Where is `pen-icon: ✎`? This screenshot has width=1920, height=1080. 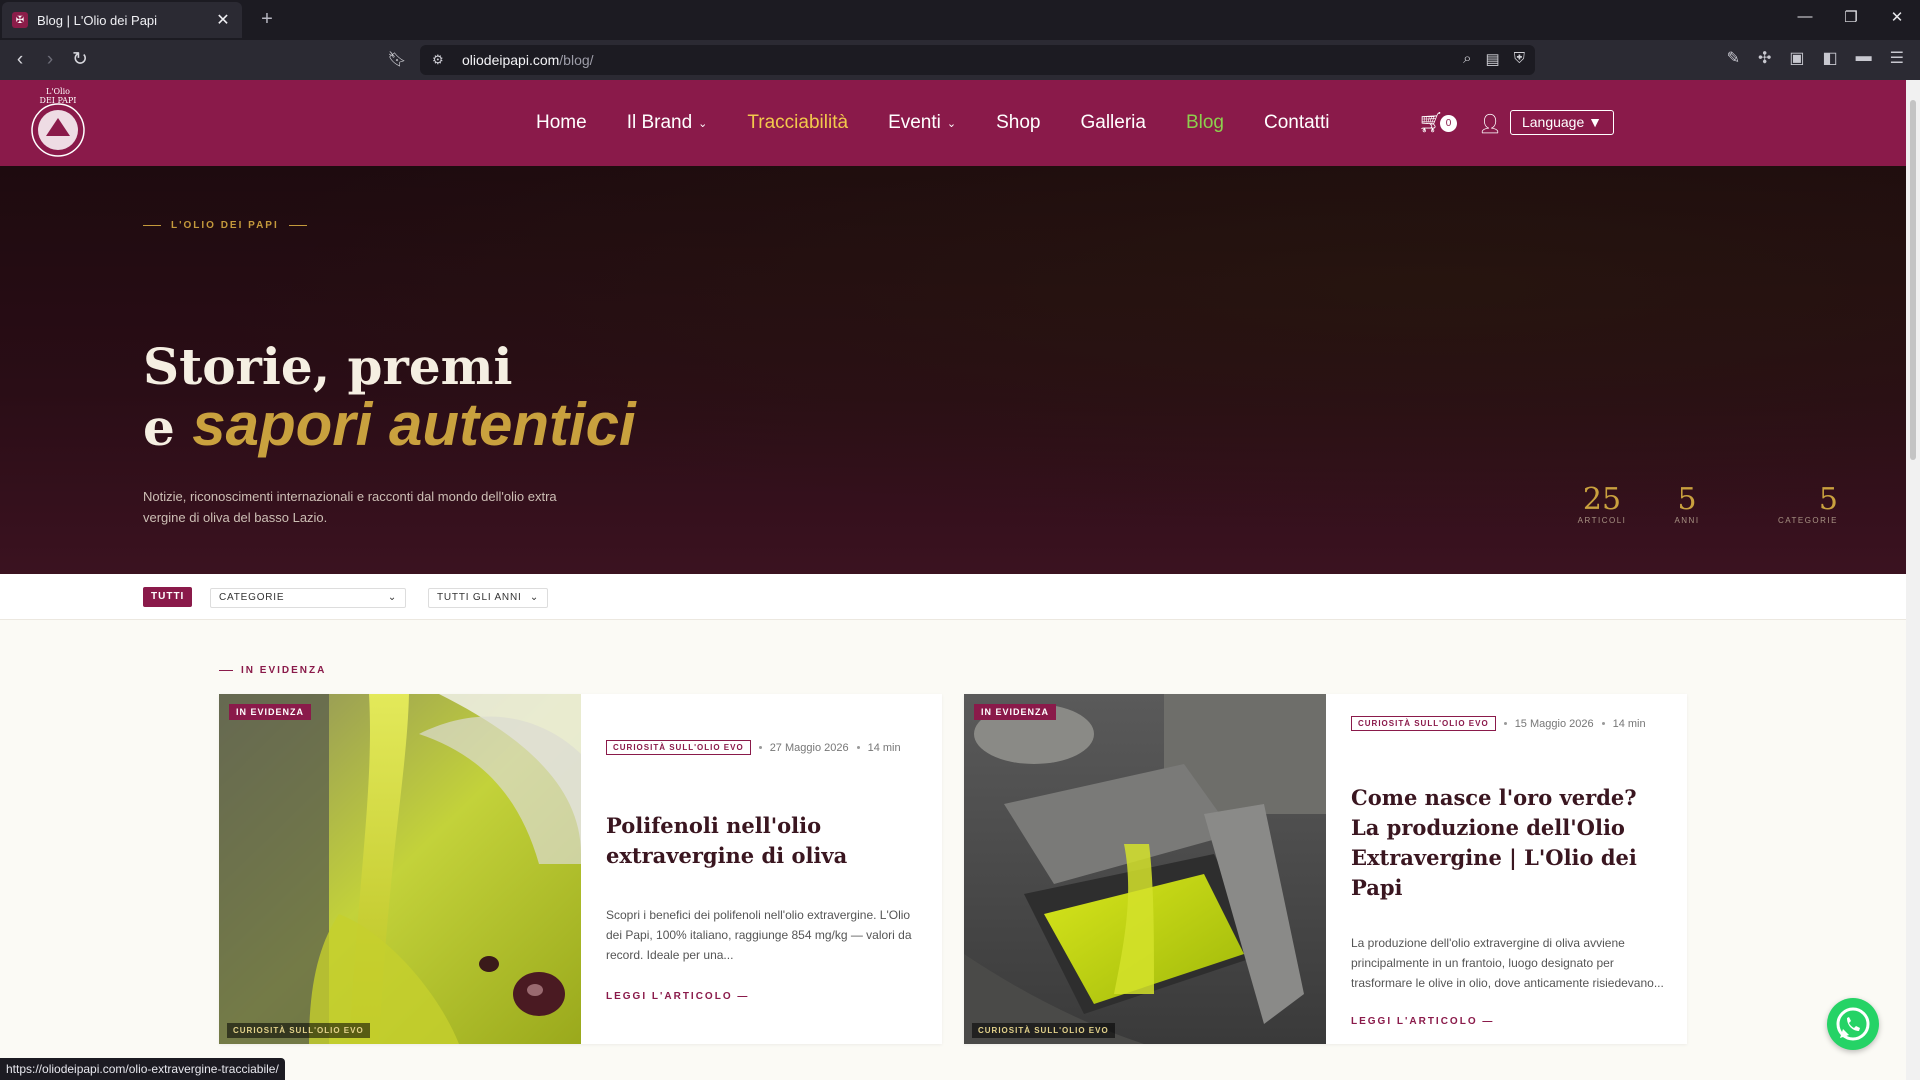
pen-icon: ✎ is located at coordinates (1733, 58).